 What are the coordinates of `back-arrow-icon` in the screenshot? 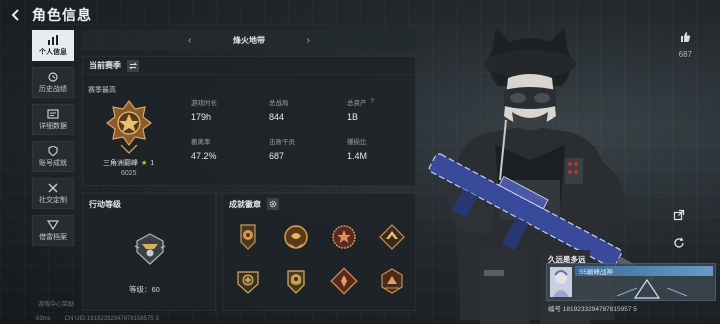 It's located at (16, 15).